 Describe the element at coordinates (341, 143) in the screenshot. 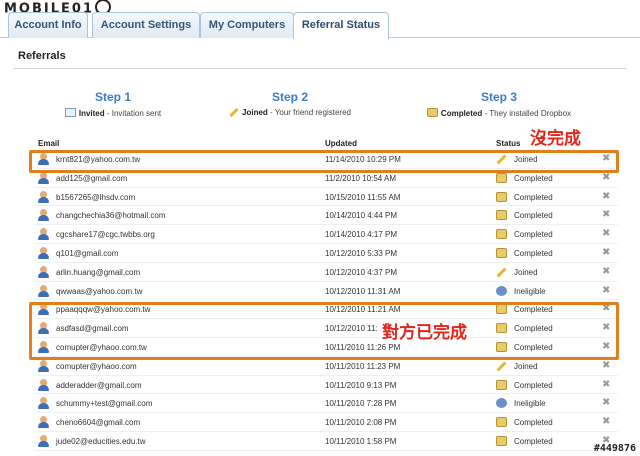

I see `column-header-updated: Updated` at that location.